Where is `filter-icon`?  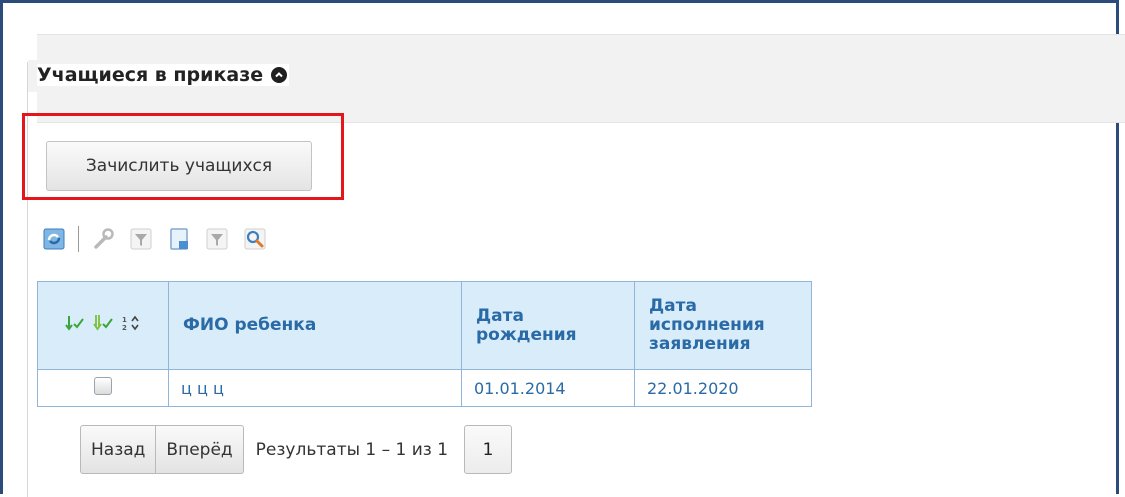
filter-icon is located at coordinates (141, 239).